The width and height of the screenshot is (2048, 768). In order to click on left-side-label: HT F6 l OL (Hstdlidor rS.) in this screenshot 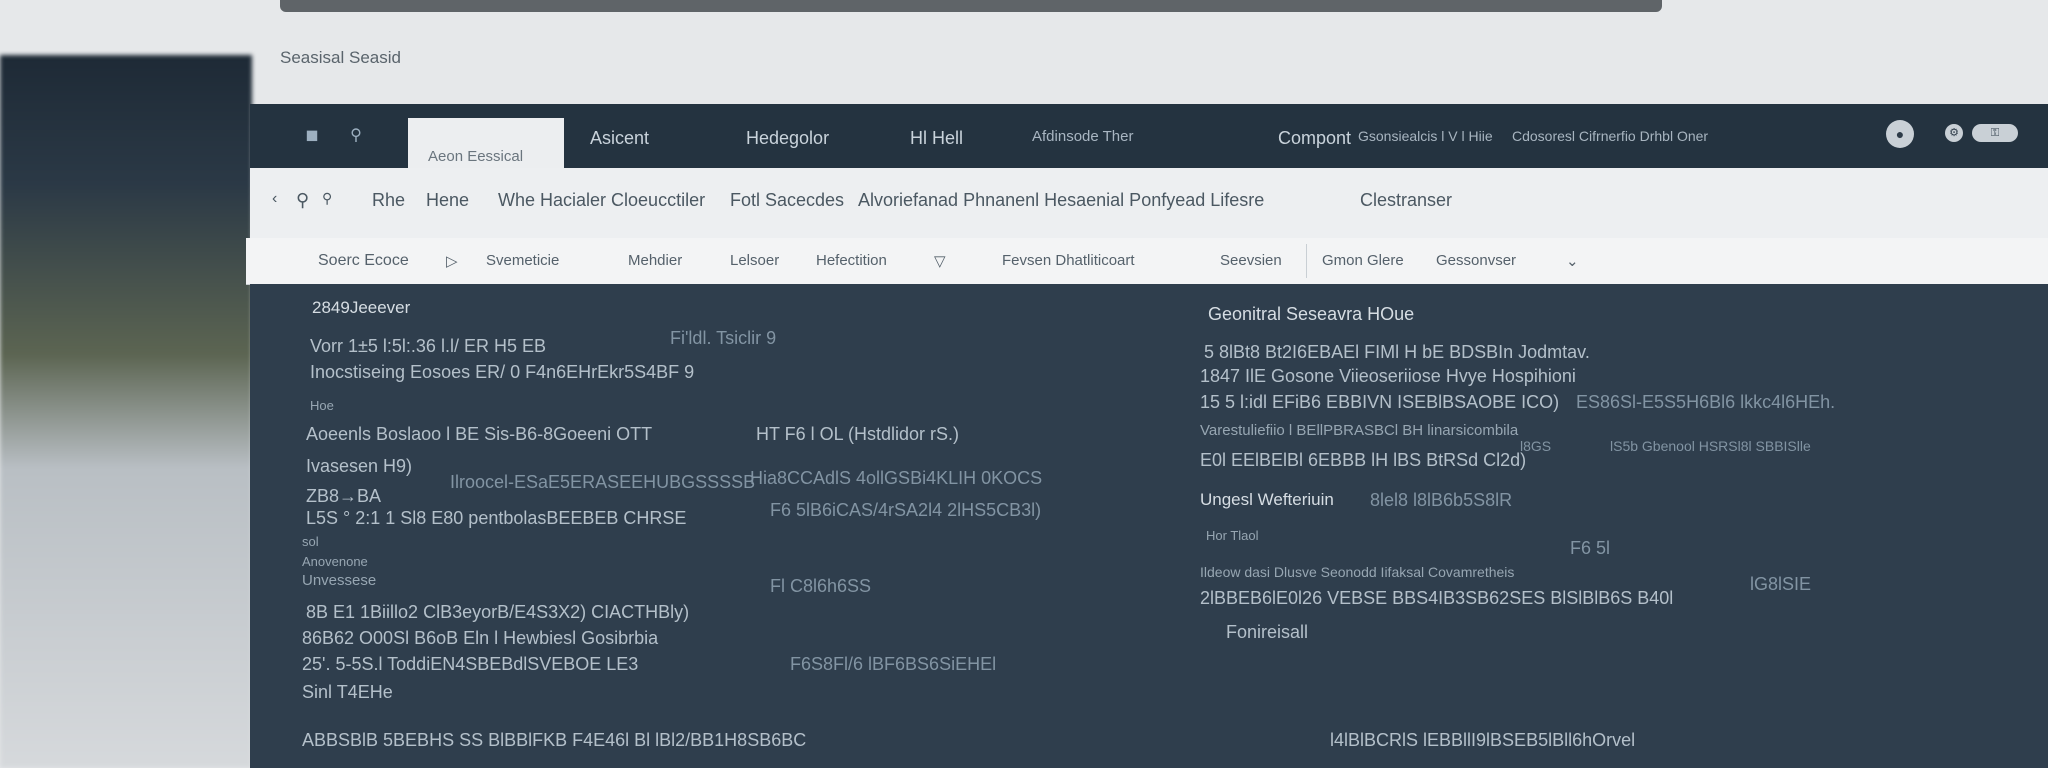, I will do `click(858, 434)`.